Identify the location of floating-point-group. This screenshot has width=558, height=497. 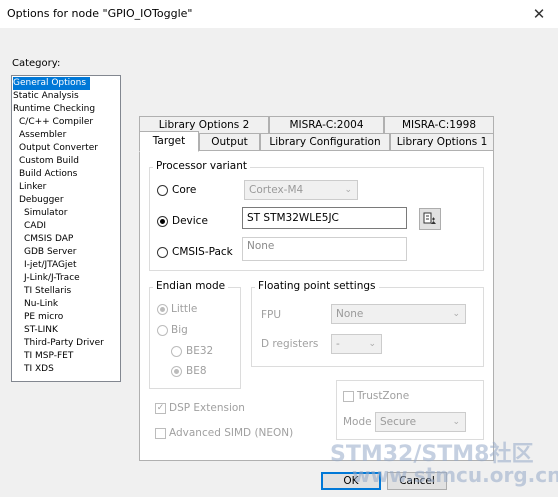
(367, 327).